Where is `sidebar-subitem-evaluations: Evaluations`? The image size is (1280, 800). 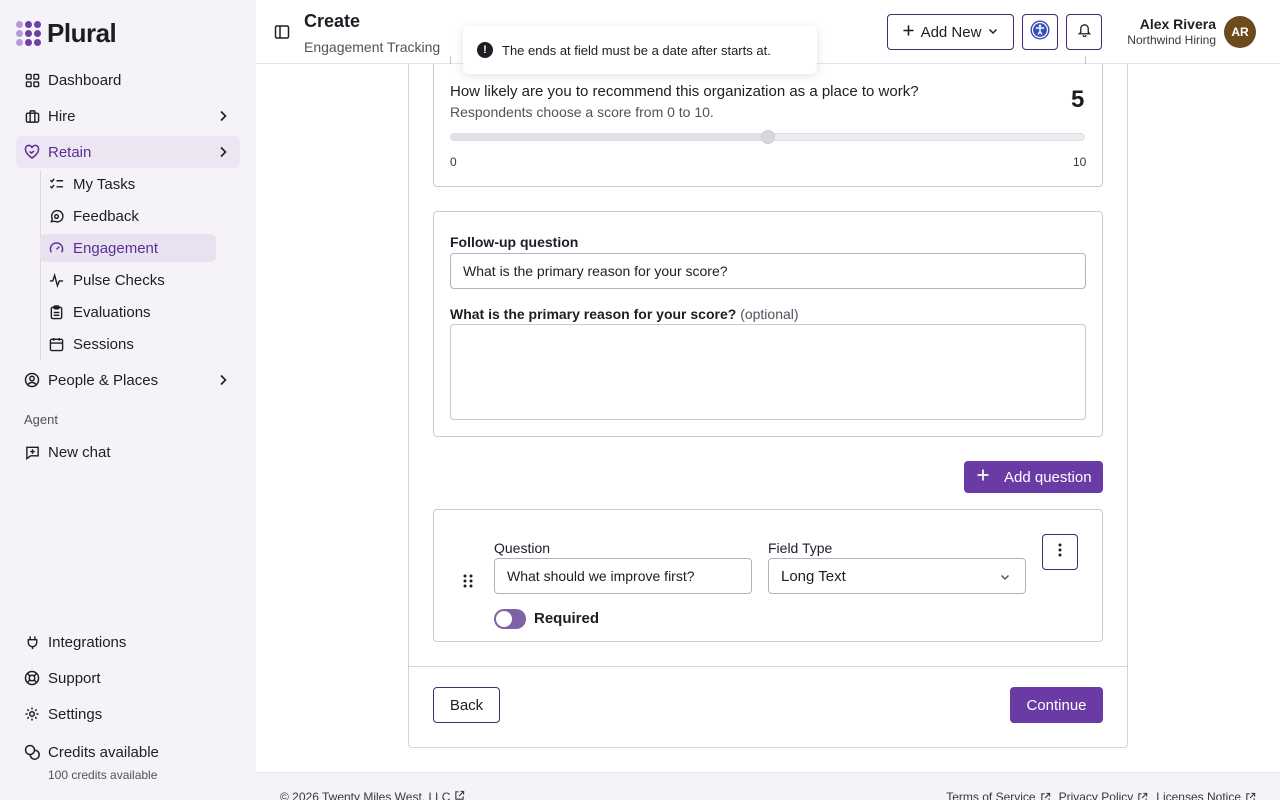
sidebar-subitem-evaluations: Evaluations is located at coordinates (128, 312).